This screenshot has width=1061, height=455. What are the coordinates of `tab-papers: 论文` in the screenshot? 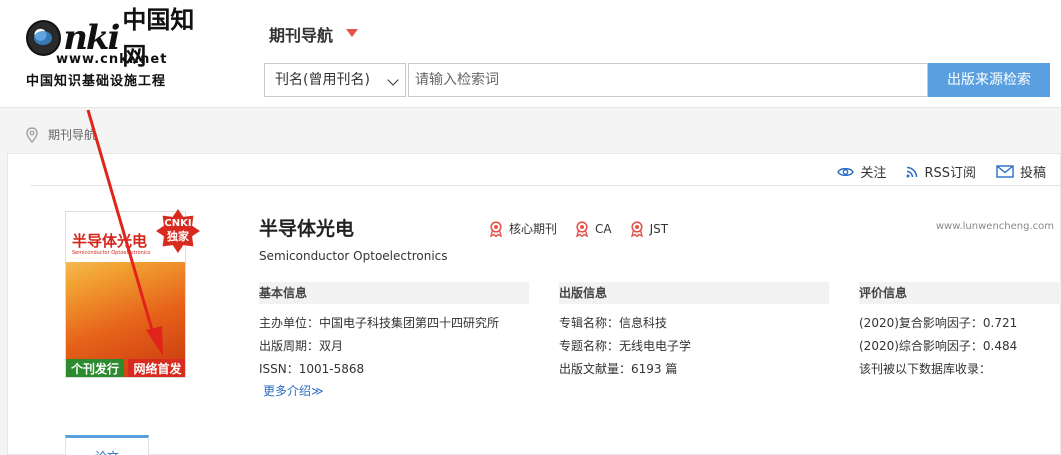 It's located at (107, 445).